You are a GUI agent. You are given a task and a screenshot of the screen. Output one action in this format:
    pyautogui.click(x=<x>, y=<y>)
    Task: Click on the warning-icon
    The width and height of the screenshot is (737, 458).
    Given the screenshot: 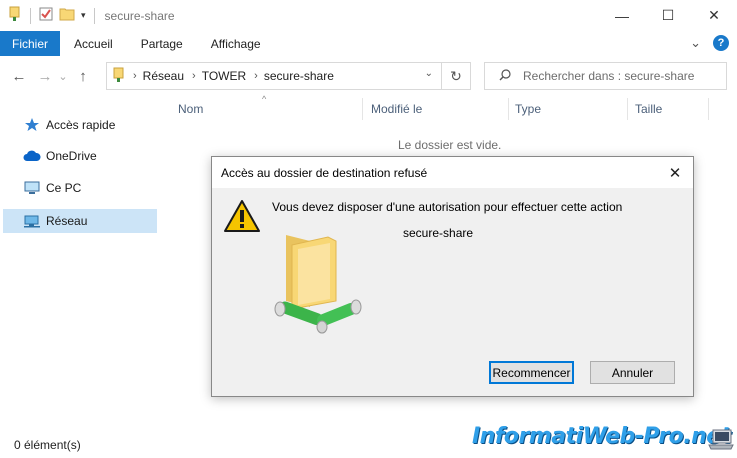 What is the action you would take?
    pyautogui.click(x=242, y=217)
    